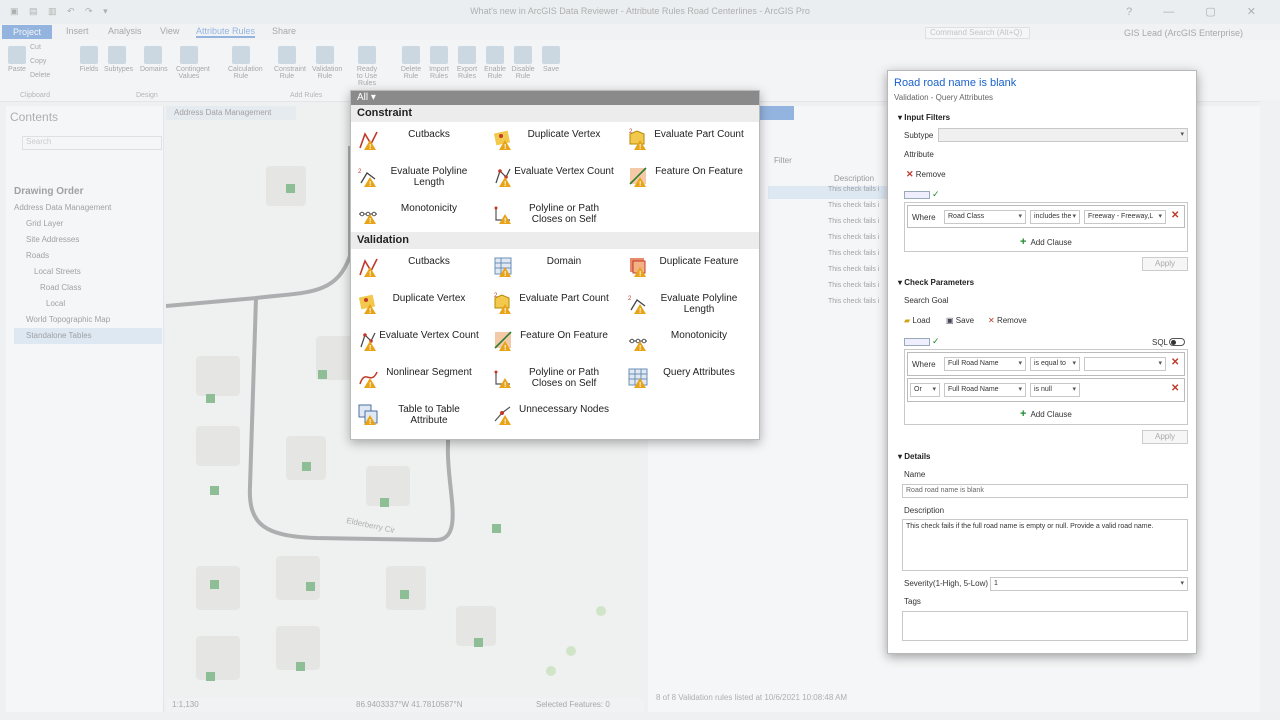 Image resolution: width=1280 pixels, height=720 pixels. What do you see at coordinates (92, 143) in the screenshot?
I see `contents-search-input: Search` at bounding box center [92, 143].